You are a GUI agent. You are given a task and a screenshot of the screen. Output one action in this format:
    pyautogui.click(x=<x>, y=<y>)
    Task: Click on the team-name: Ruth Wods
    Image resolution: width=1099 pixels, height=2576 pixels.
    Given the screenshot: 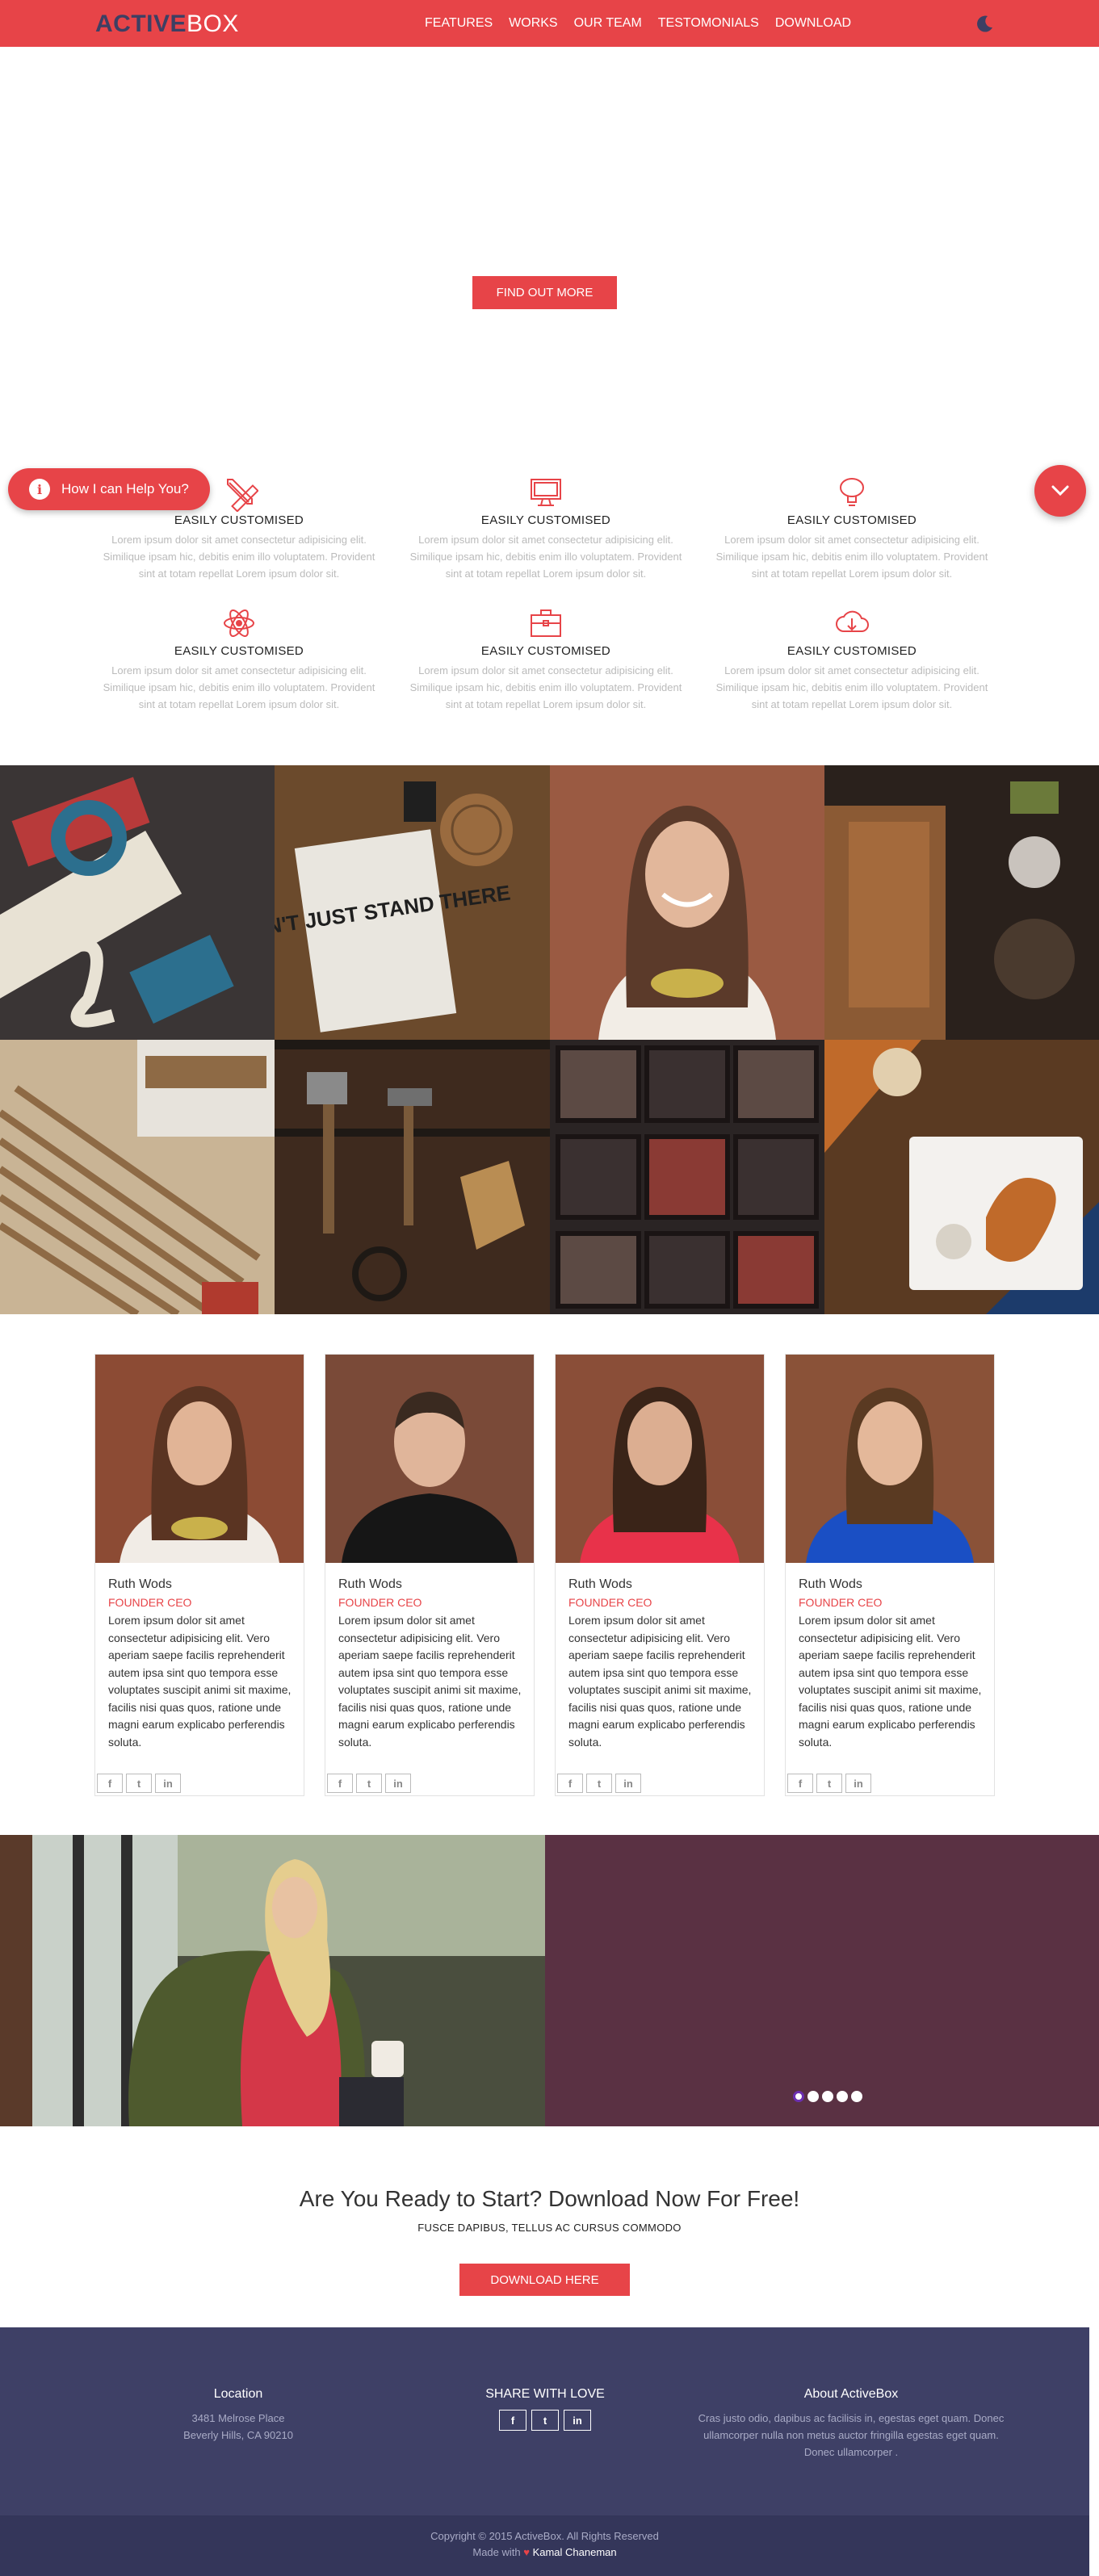 What is the action you would take?
    pyautogui.click(x=140, y=1584)
    